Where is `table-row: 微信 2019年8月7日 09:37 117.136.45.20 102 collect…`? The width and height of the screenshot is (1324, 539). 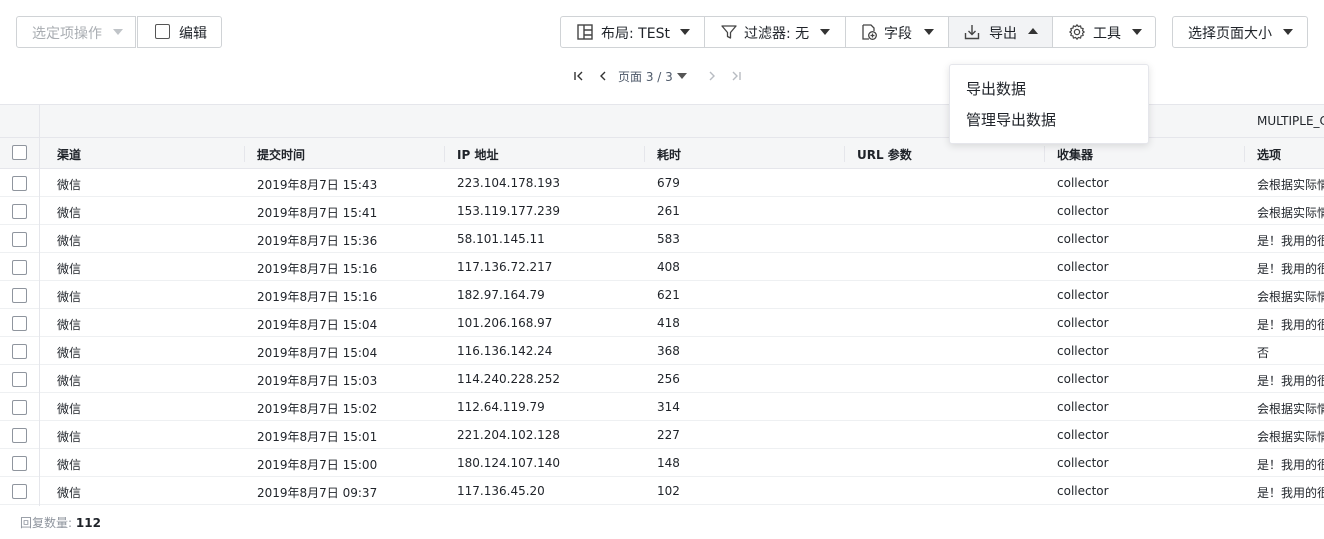 table-row: 微信 2019年8月7日 09:37 117.136.45.20 102 collect… is located at coordinates (662, 491).